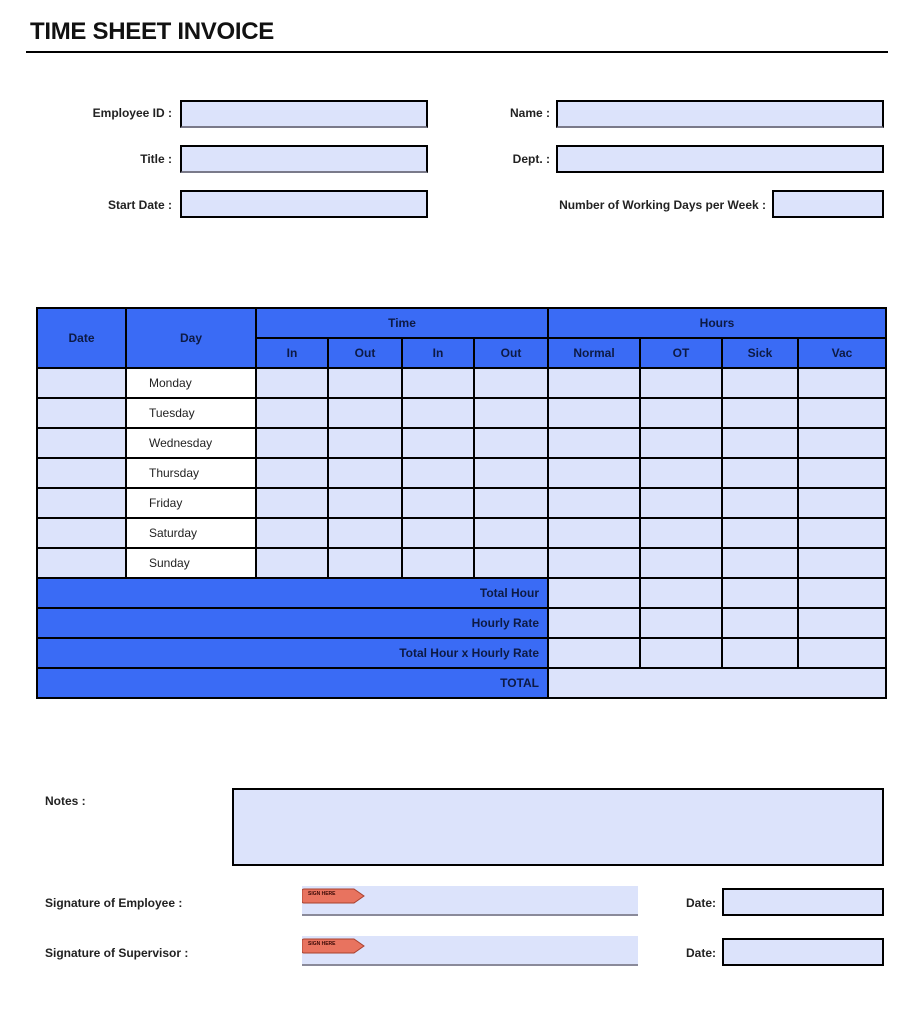 The width and height of the screenshot is (914, 1028). Describe the element at coordinates (304, 159) in the screenshot. I see `title-field` at that location.